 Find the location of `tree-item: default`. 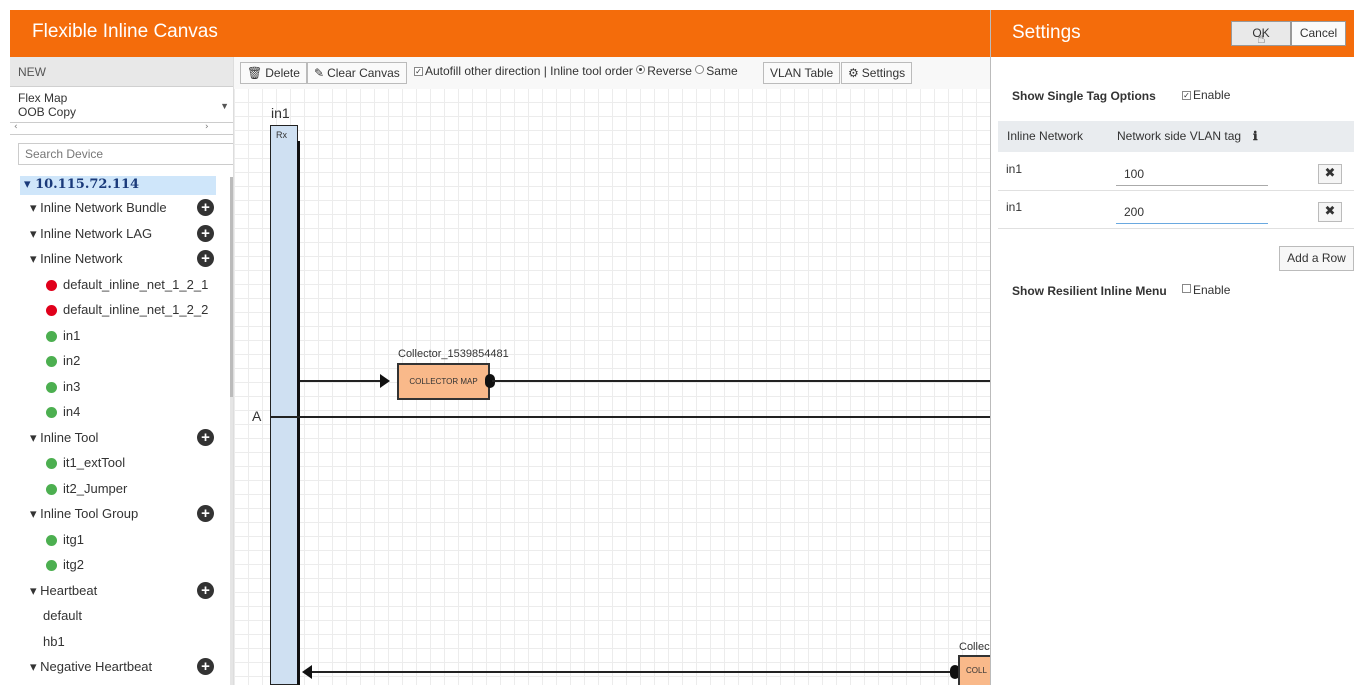

tree-item: default is located at coordinates (121, 616).